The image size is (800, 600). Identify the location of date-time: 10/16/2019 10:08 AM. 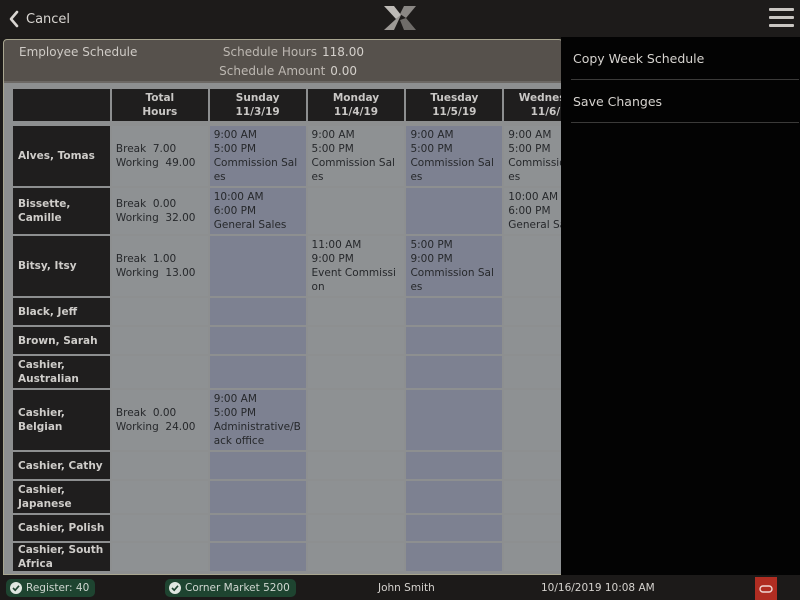
(598, 588).